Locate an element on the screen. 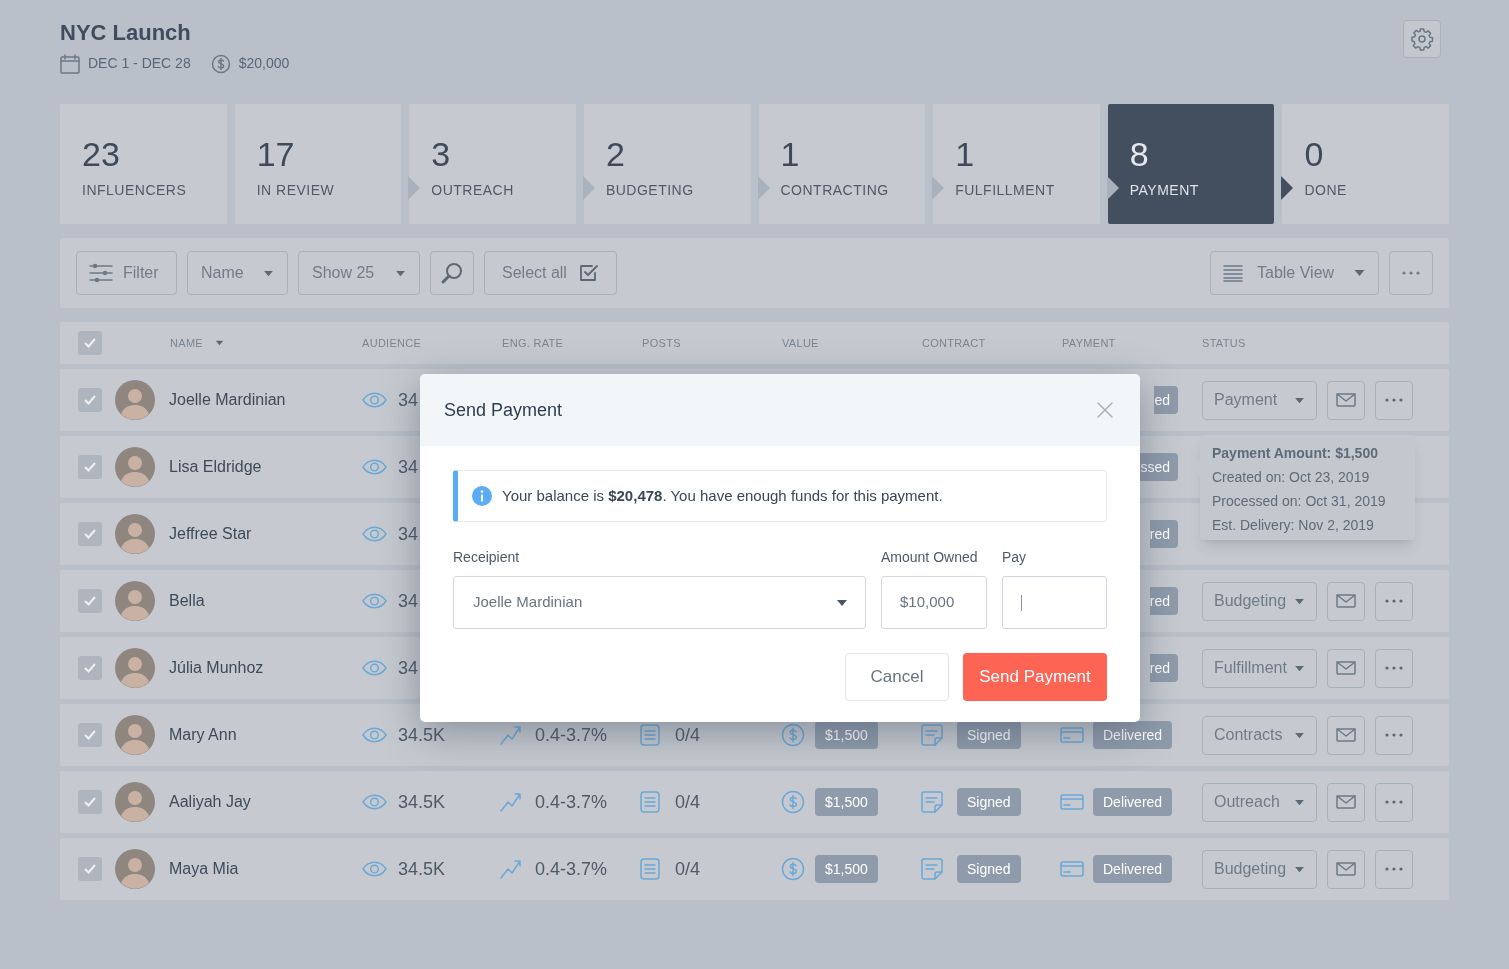 The width and height of the screenshot is (1509, 969). payment-status-tag: ssed is located at coordinates (1159, 467).